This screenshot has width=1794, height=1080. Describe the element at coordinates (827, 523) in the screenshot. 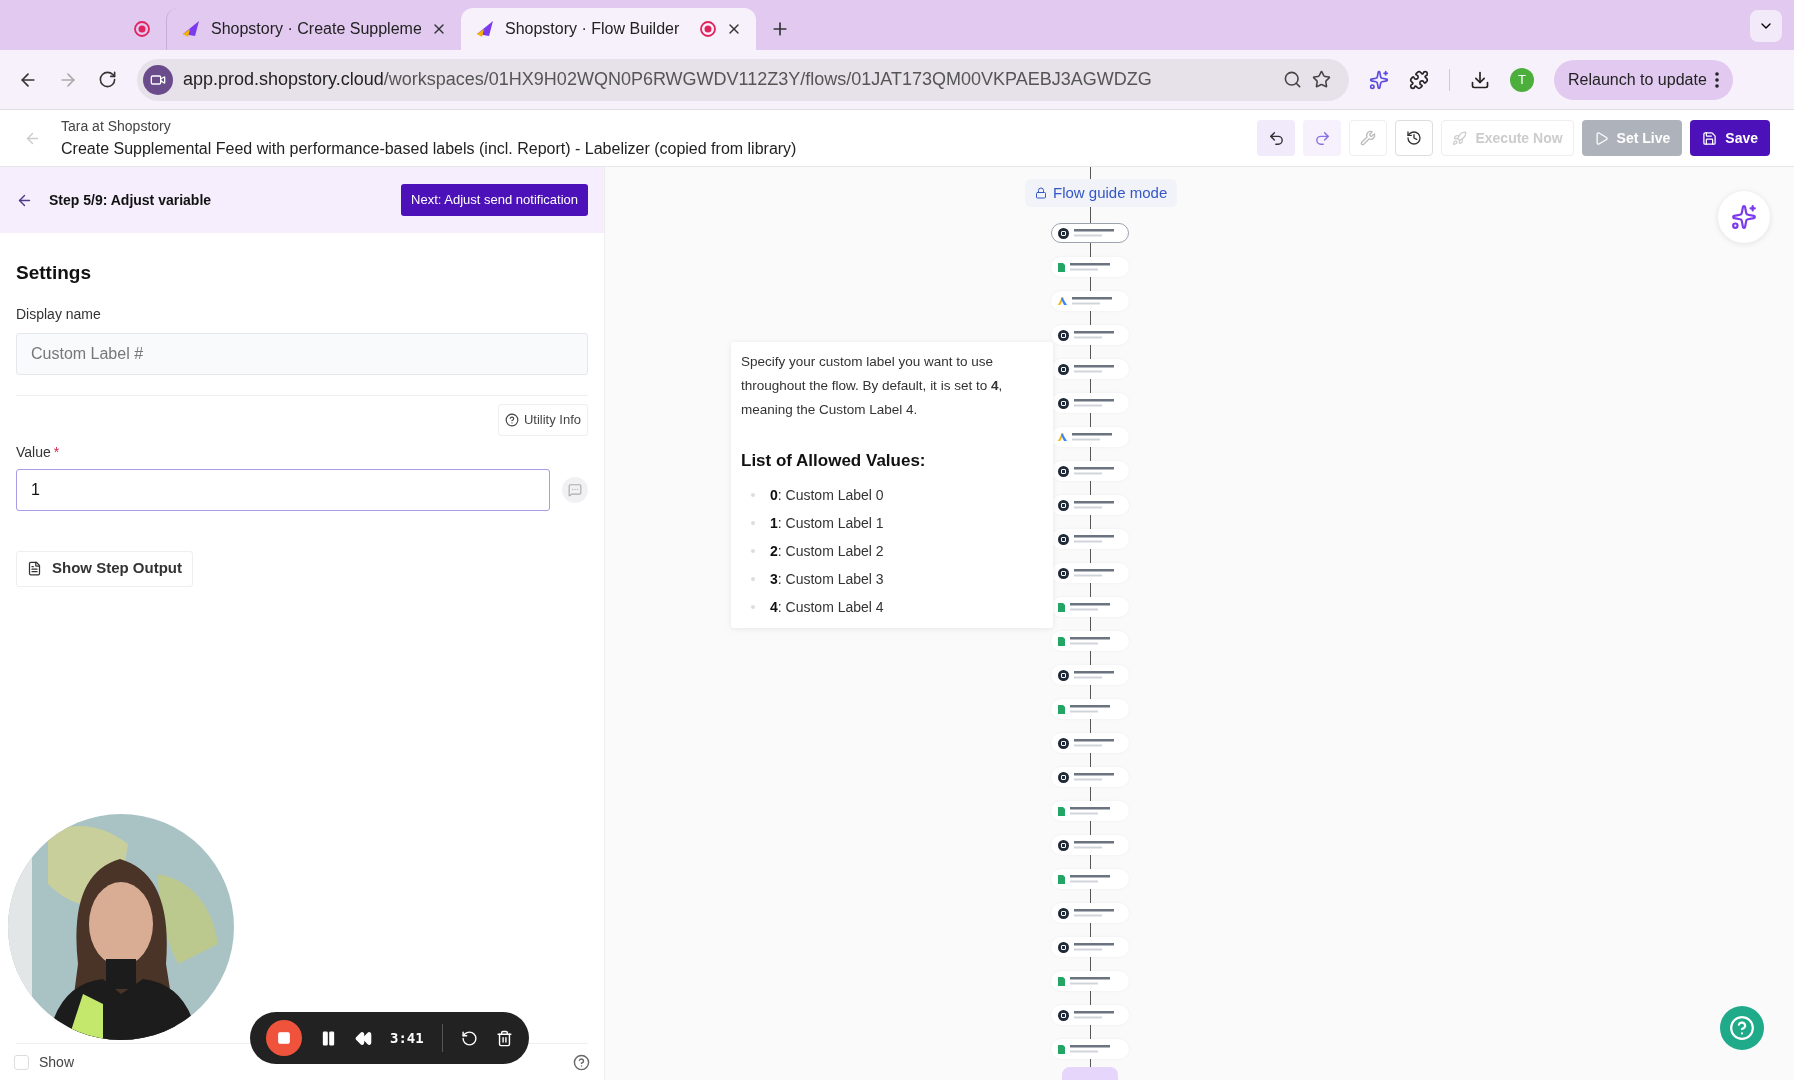

I see `allowed-value: 1: Custom Label 1` at that location.